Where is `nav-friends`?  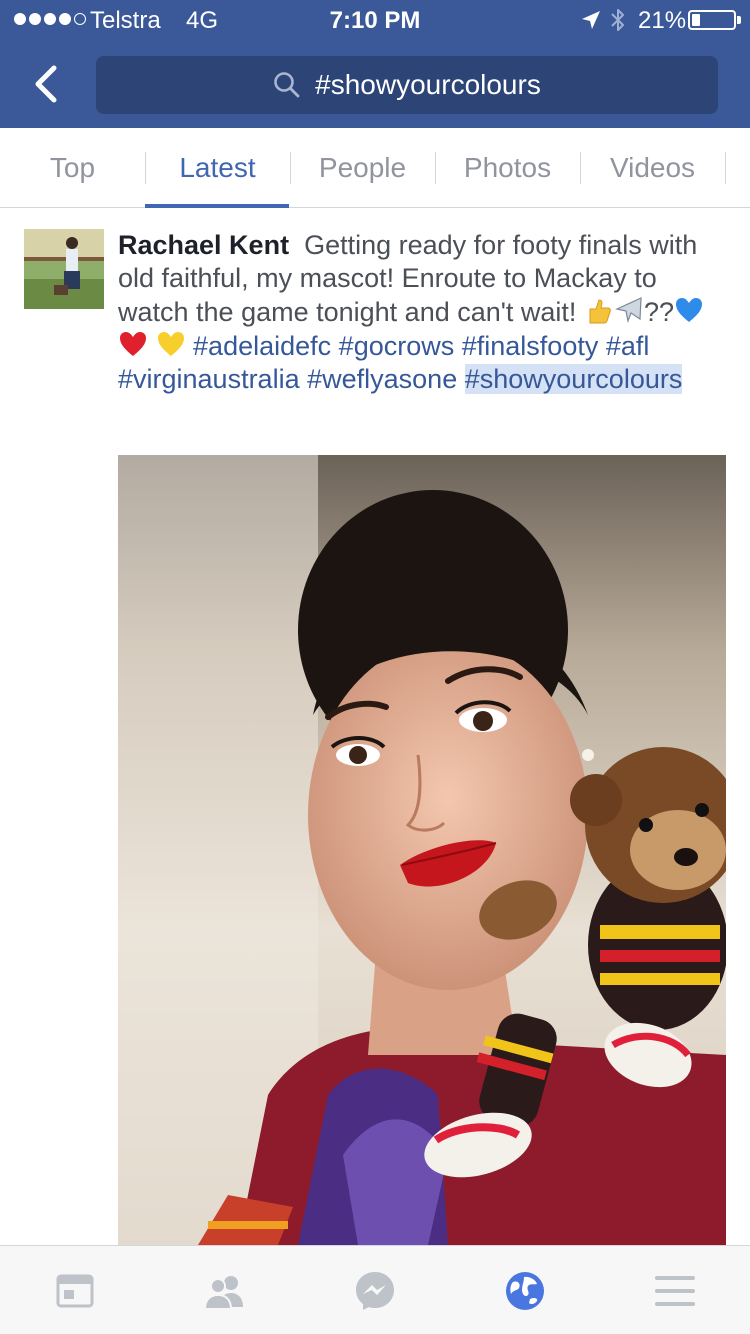 nav-friends is located at coordinates (225, 1290).